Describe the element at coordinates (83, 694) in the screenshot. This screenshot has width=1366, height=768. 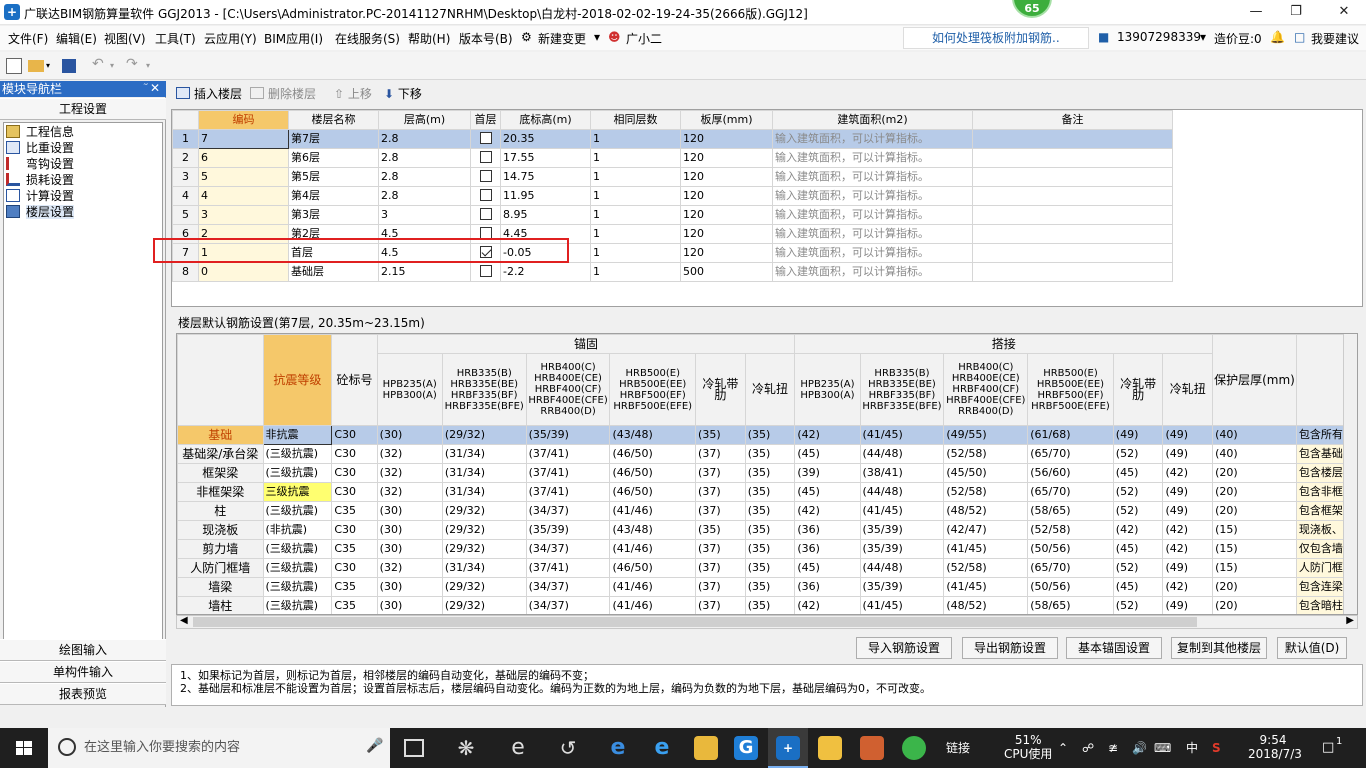
I see `tab-report-preview: 报表预览` at that location.